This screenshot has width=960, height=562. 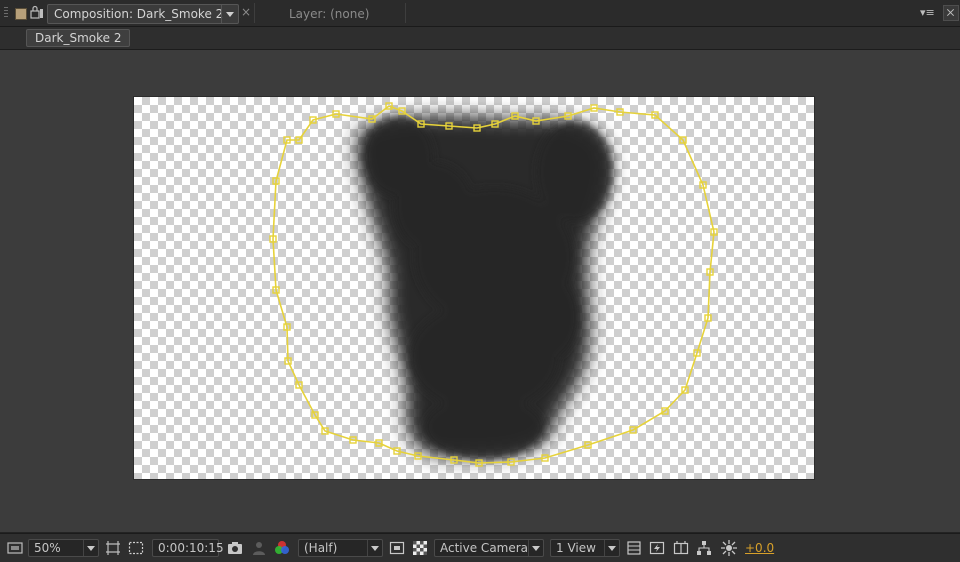 I want to click on always-preview-icon, so click(x=15, y=548).